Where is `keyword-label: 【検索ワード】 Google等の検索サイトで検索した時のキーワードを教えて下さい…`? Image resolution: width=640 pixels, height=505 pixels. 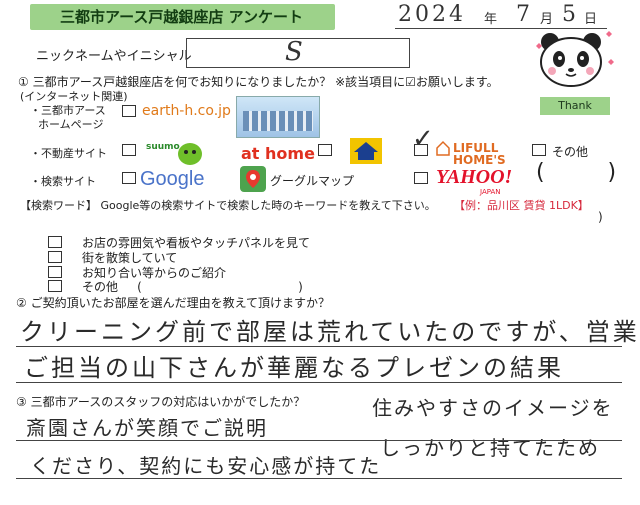 keyword-label: 【検索ワード】 Google等の検索サイトで検索した時のキーワードを教えて下さい… is located at coordinates (228, 205).